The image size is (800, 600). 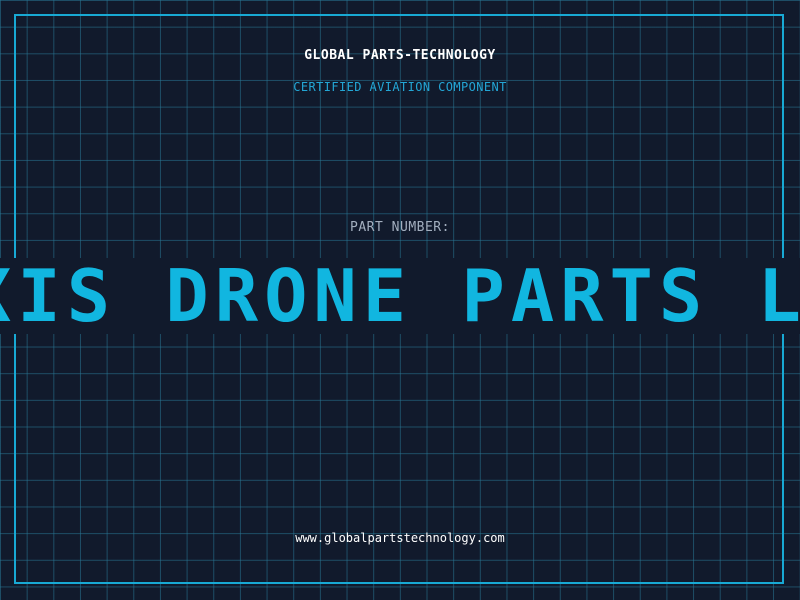 I want to click on part-number-banner: XIS DRONE PARTS LOG, so click(x=400, y=296).